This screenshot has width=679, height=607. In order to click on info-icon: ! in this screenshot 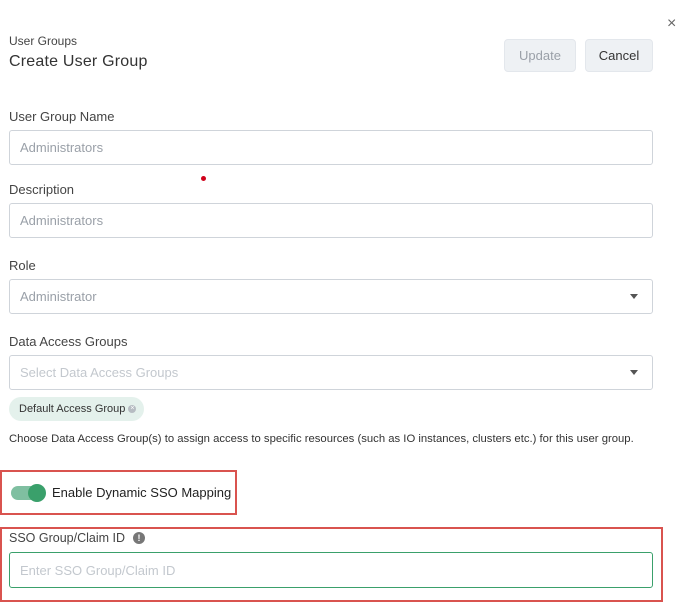, I will do `click(139, 538)`.